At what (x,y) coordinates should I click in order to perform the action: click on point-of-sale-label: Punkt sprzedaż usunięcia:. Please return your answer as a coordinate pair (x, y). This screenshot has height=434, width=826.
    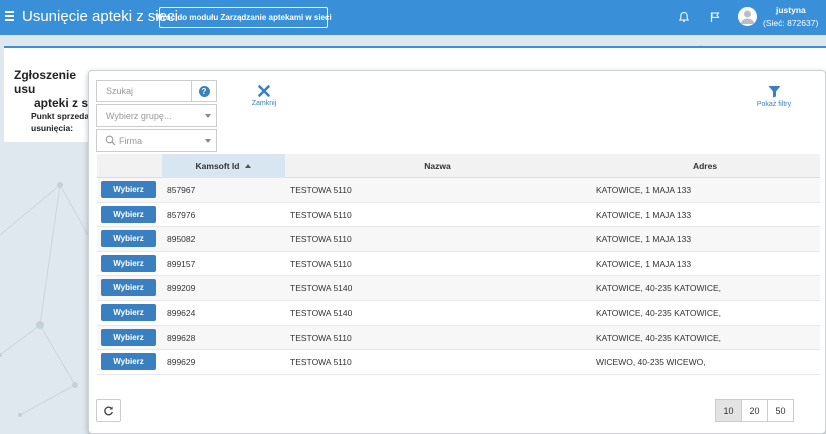
    Looking at the image, I should click on (62, 122).